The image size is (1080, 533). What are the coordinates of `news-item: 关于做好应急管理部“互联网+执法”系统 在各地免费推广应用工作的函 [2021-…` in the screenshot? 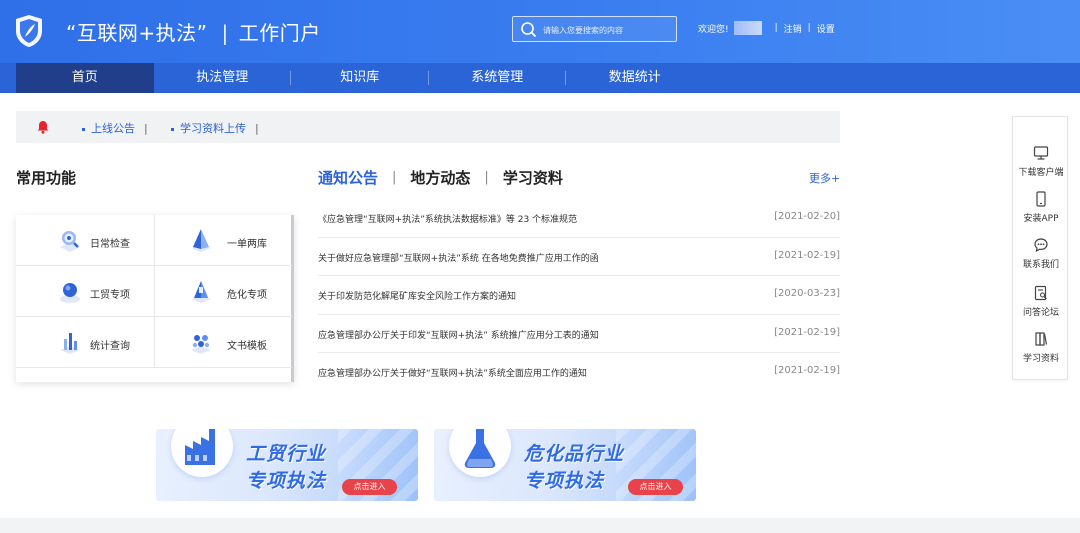 It's located at (579, 257).